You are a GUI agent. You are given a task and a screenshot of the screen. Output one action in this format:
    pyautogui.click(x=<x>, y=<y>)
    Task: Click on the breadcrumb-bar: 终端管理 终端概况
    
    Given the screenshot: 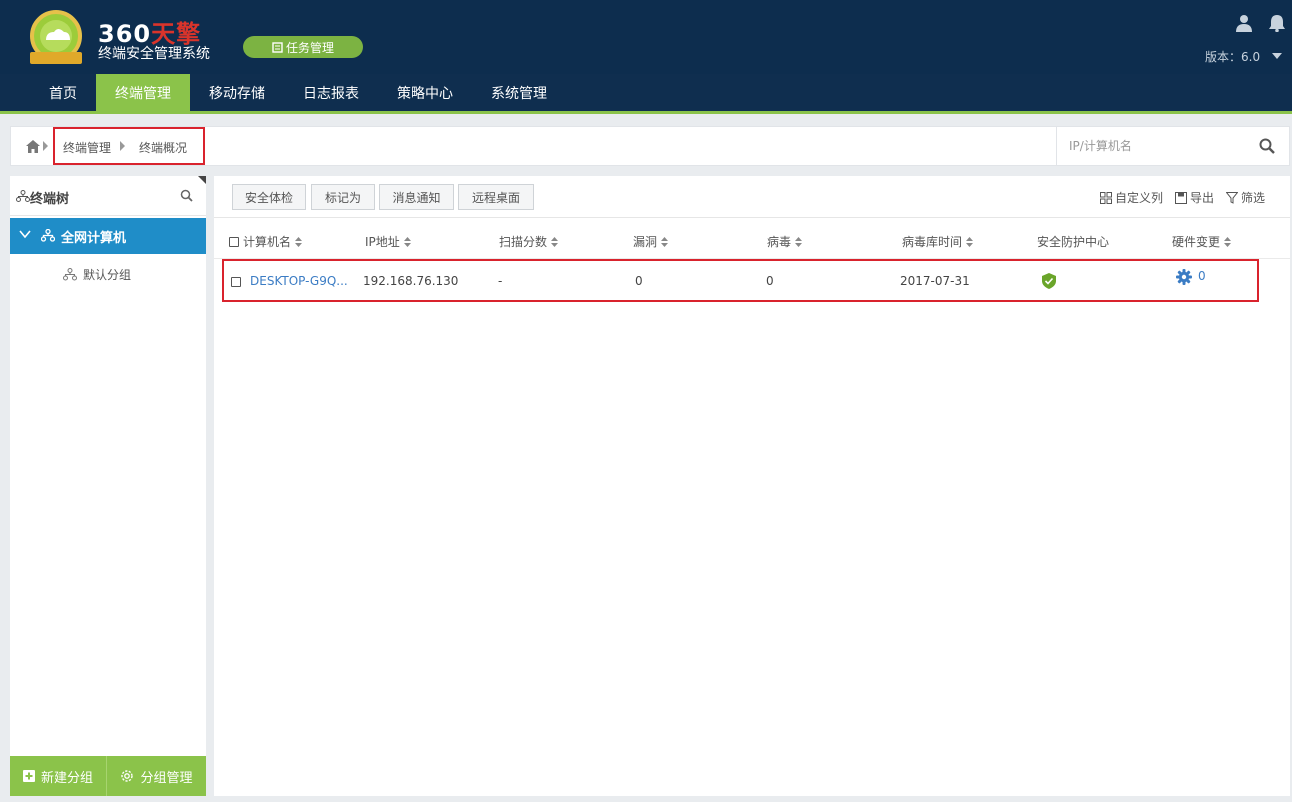 What is the action you would take?
    pyautogui.click(x=650, y=146)
    